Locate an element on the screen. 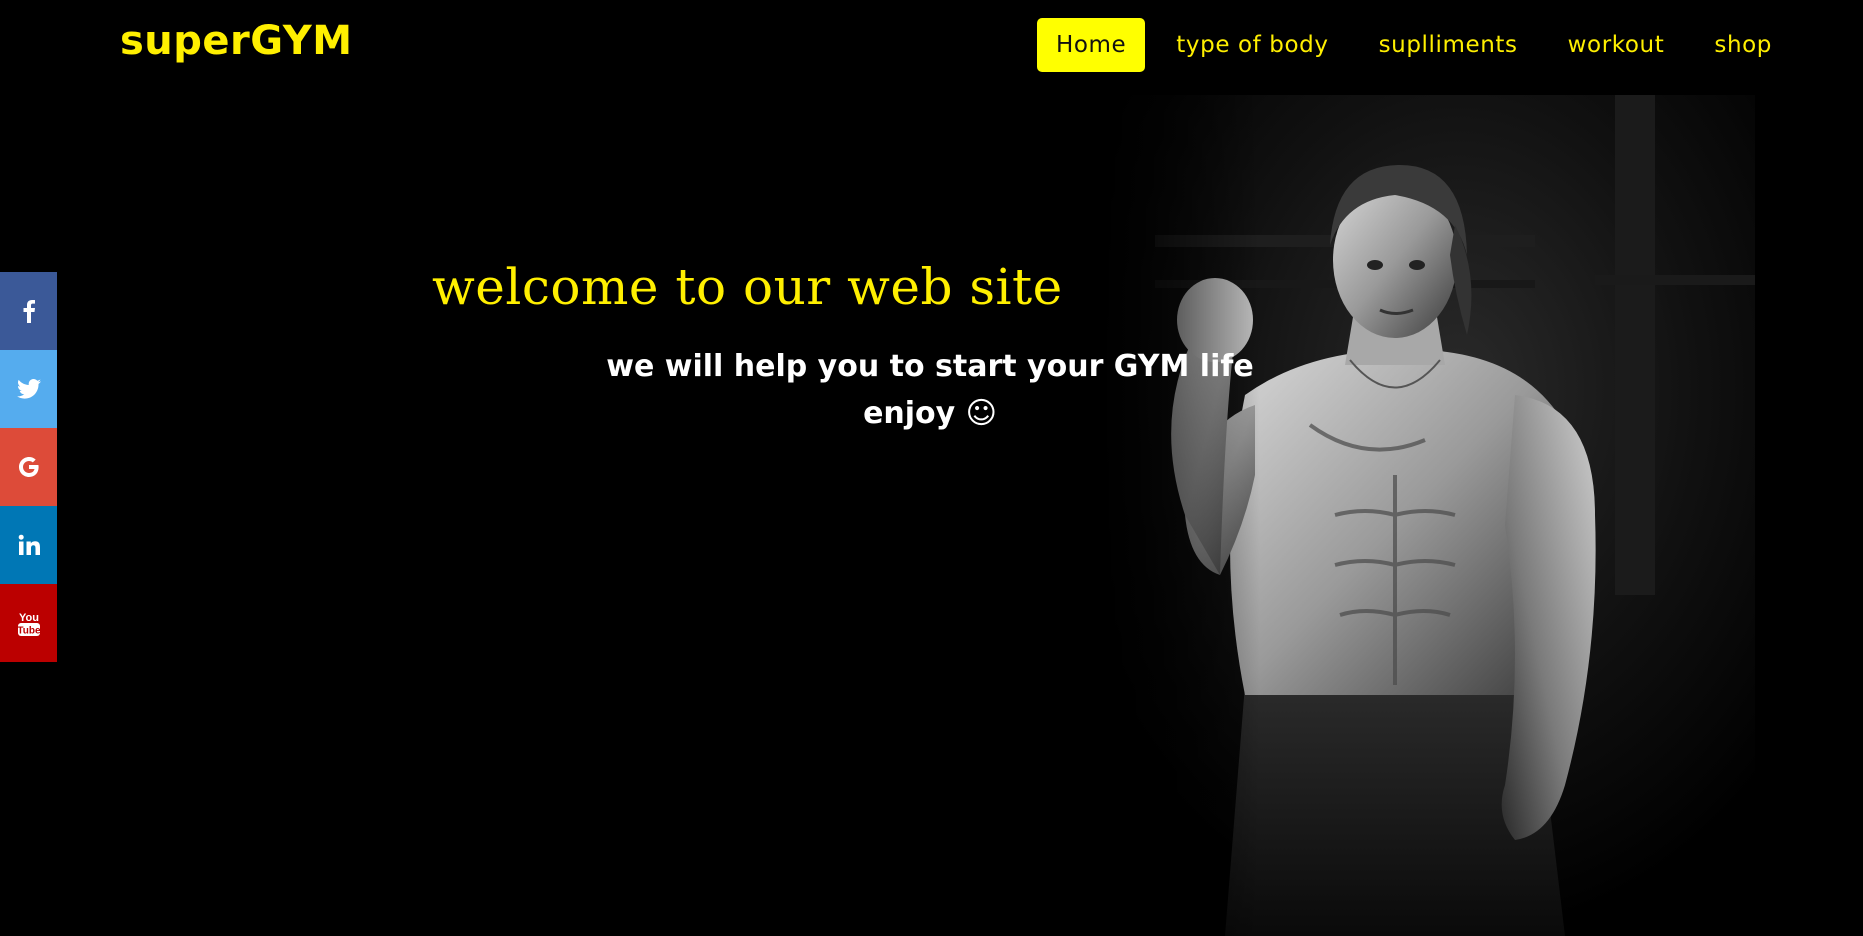  google-button is located at coordinates (28, 467).